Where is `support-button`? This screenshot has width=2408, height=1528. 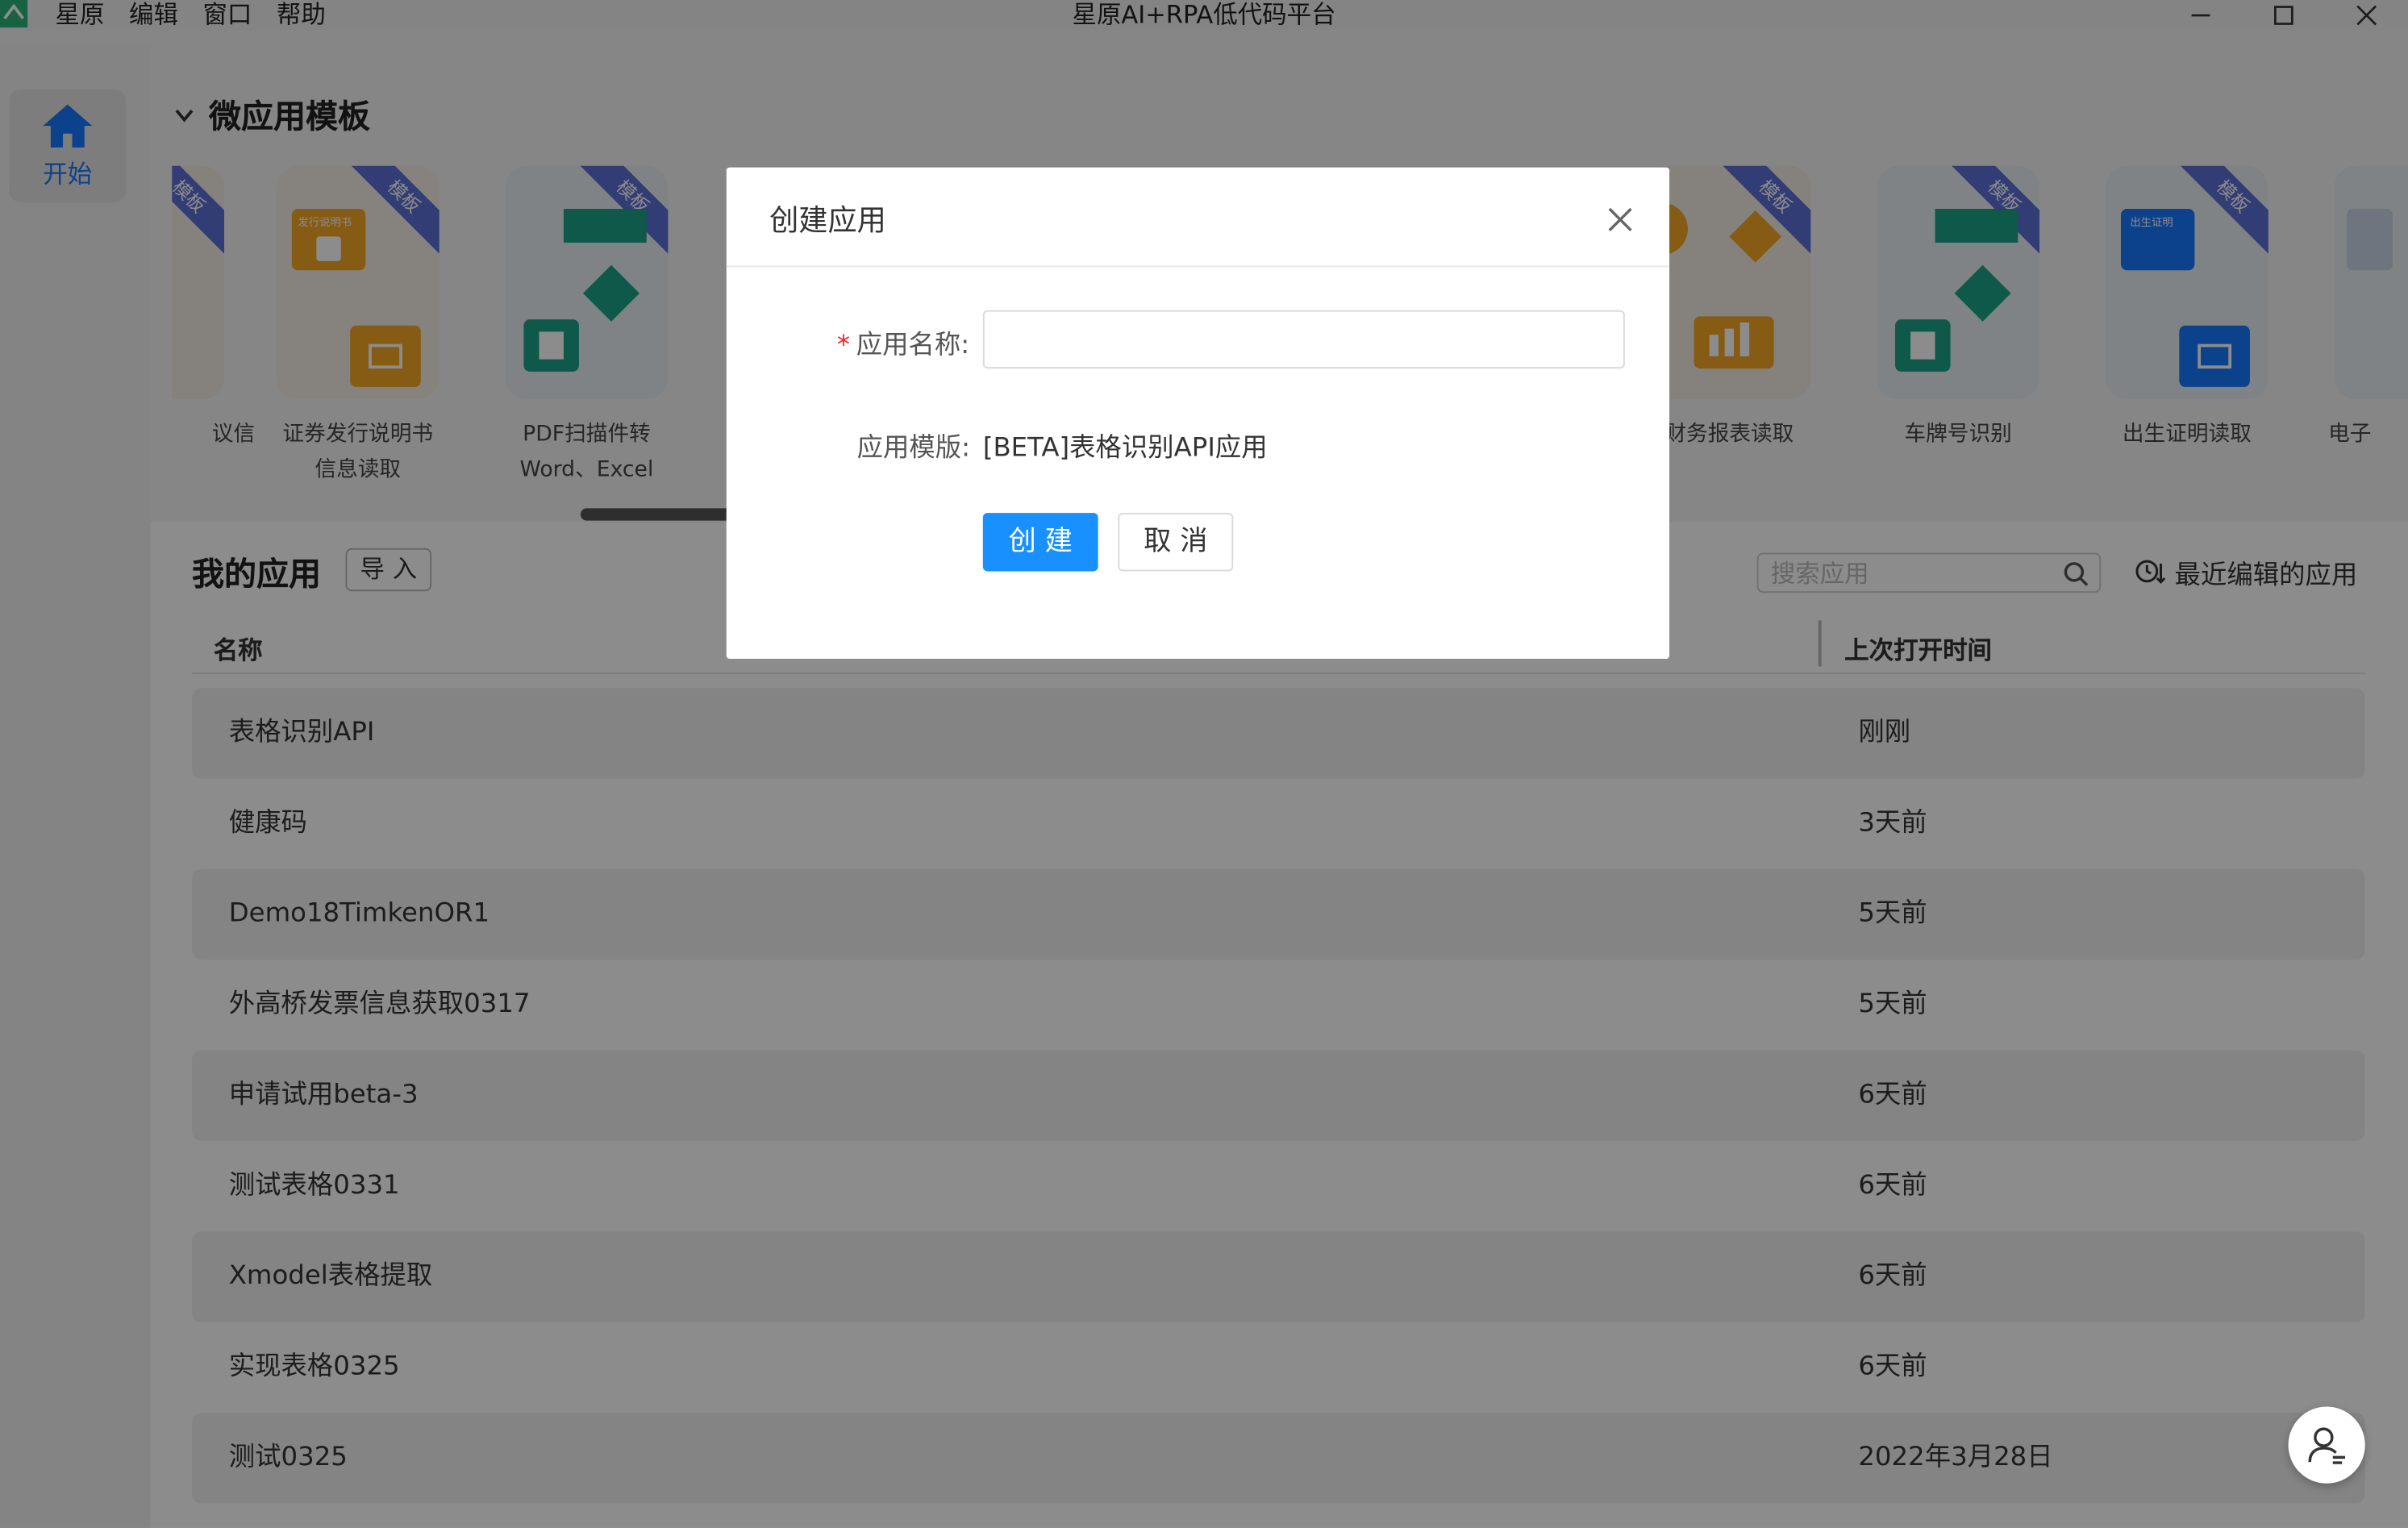 support-button is located at coordinates (2326, 1445).